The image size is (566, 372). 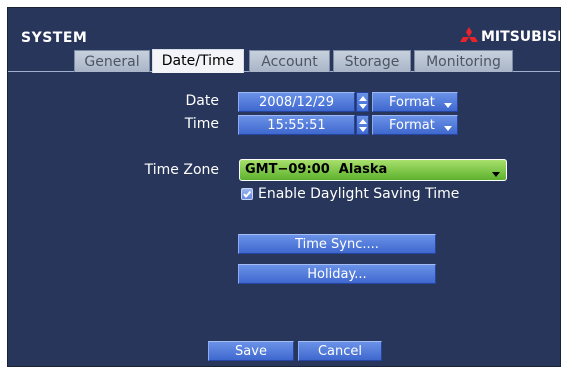 What do you see at coordinates (202, 101) in the screenshot?
I see `date-label: Date` at bounding box center [202, 101].